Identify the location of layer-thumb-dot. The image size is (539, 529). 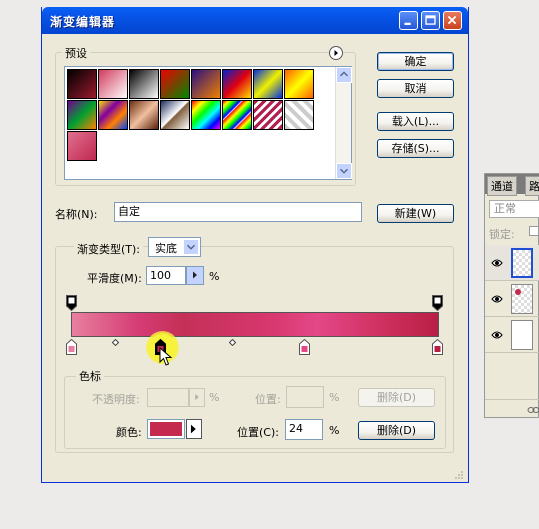
(518, 292).